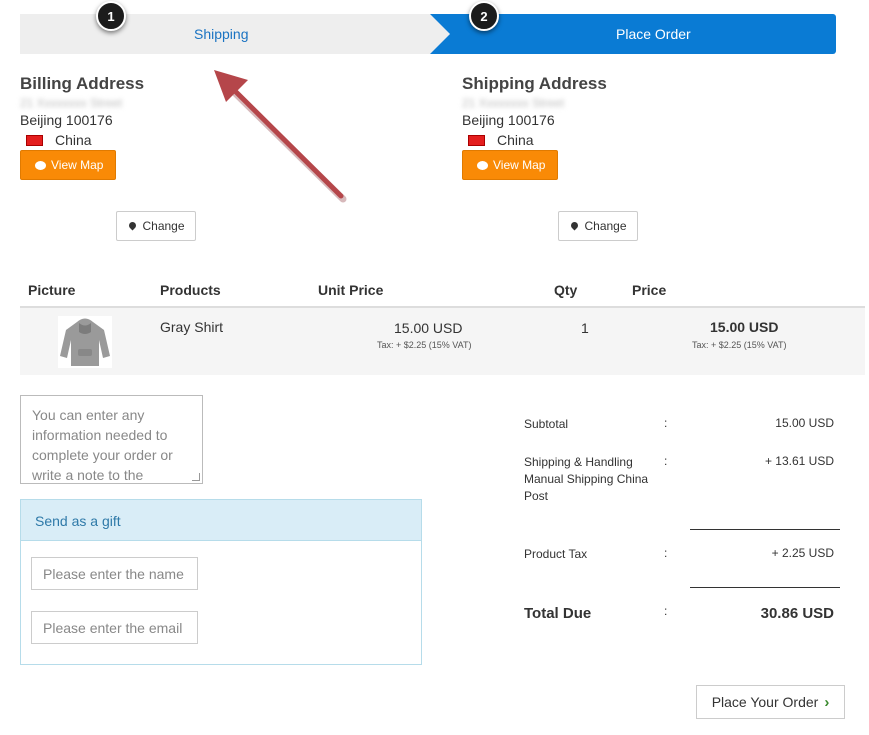  What do you see at coordinates (191, 327) in the screenshot?
I see `product-name: Gray Shirt` at bounding box center [191, 327].